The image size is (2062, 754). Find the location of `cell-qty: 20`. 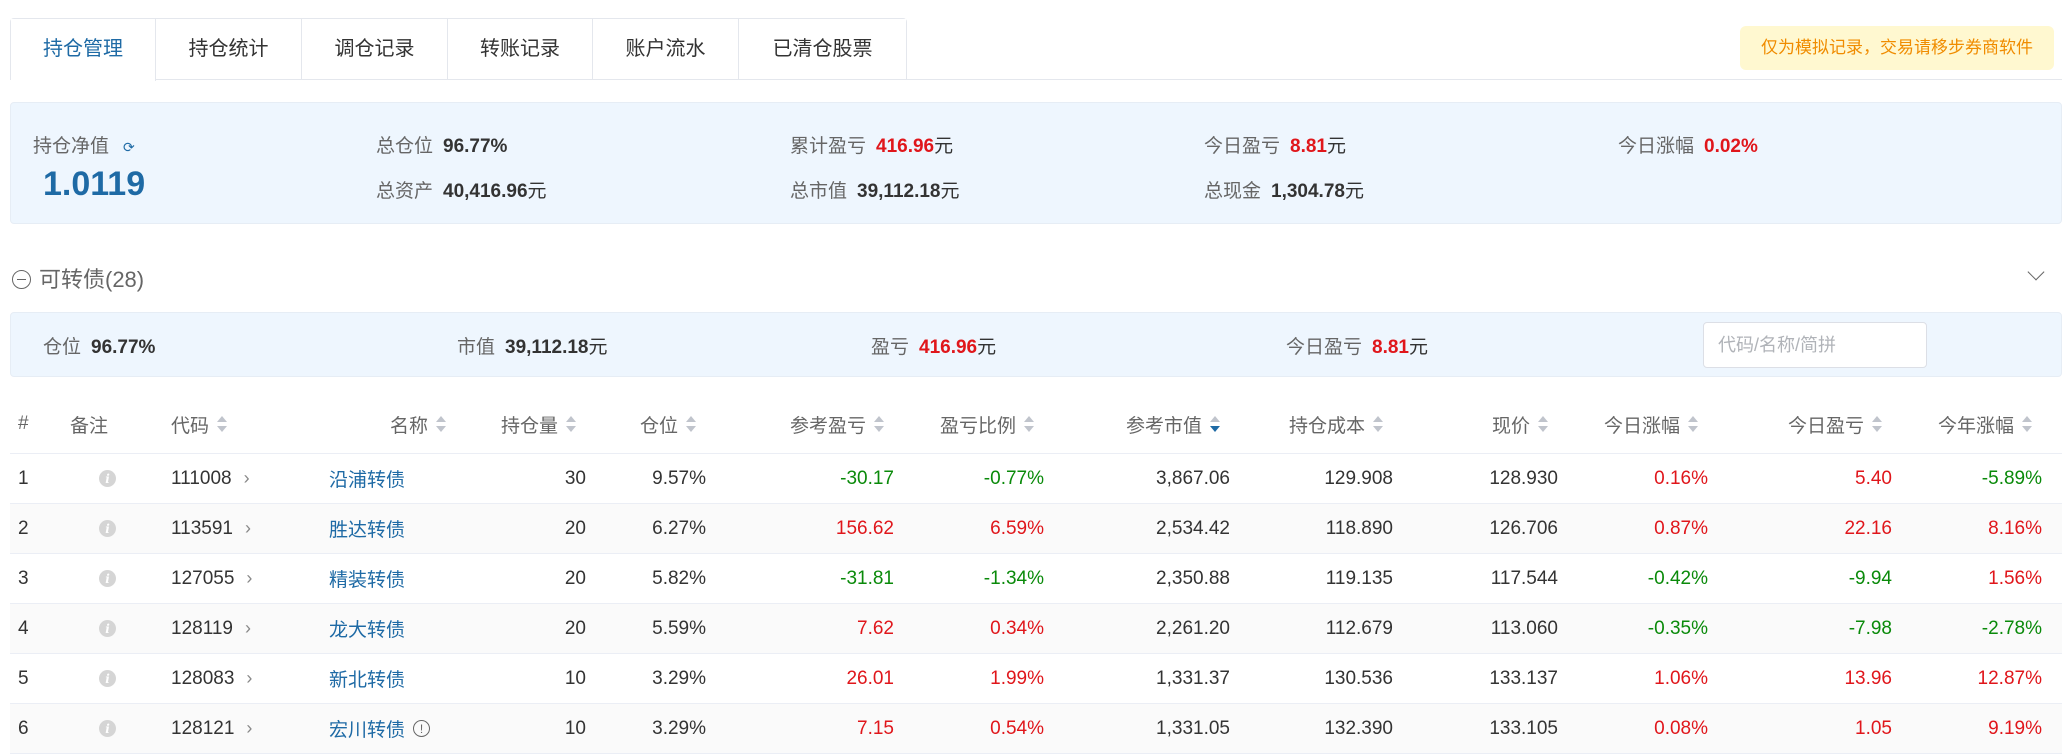

cell-qty: 20 is located at coordinates (523, 528).